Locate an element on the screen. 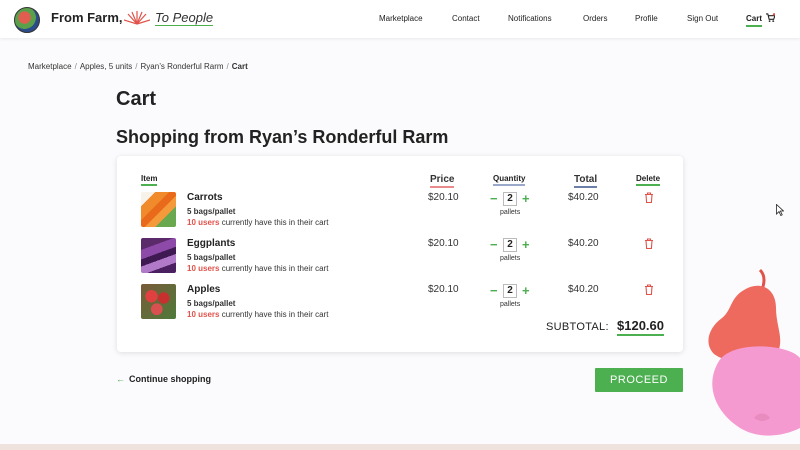 The image size is (800, 450). footer-strip is located at coordinates (400, 447).